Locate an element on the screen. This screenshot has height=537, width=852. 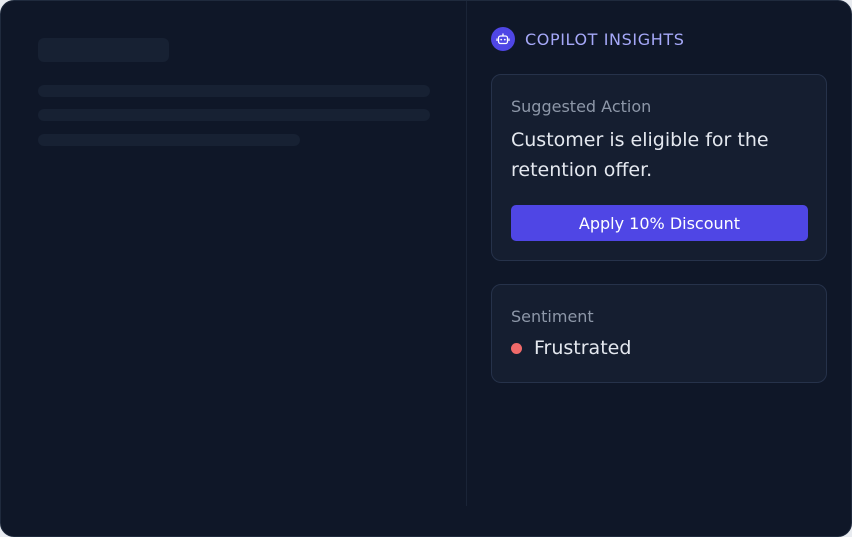
sentiment-value: Frustrated is located at coordinates (583, 348).